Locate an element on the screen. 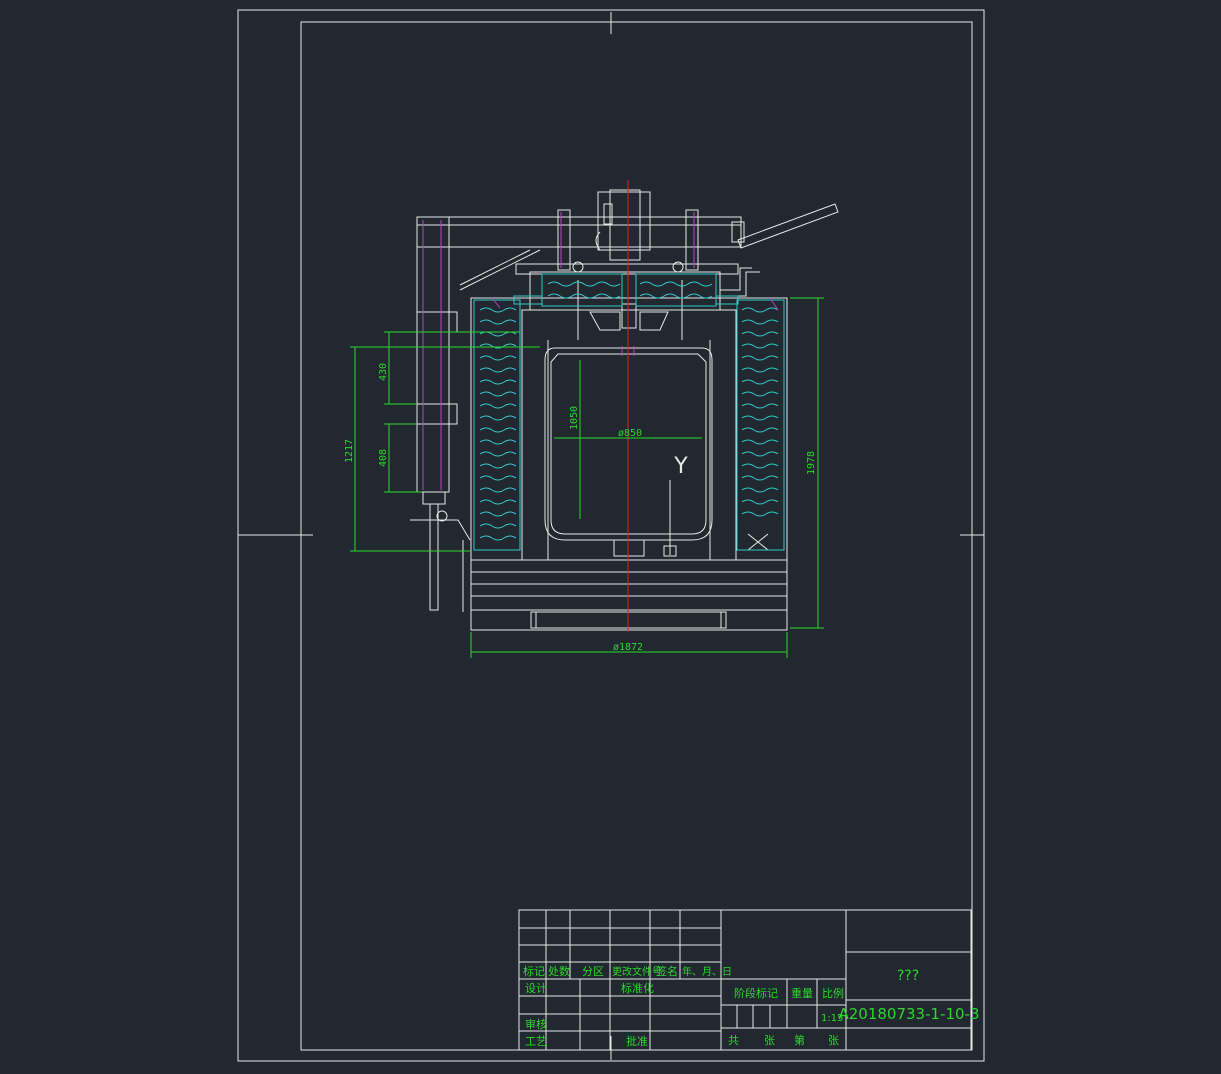 The width and height of the screenshot is (1221, 1074). process-label: 工艺 is located at coordinates (536, 1041).